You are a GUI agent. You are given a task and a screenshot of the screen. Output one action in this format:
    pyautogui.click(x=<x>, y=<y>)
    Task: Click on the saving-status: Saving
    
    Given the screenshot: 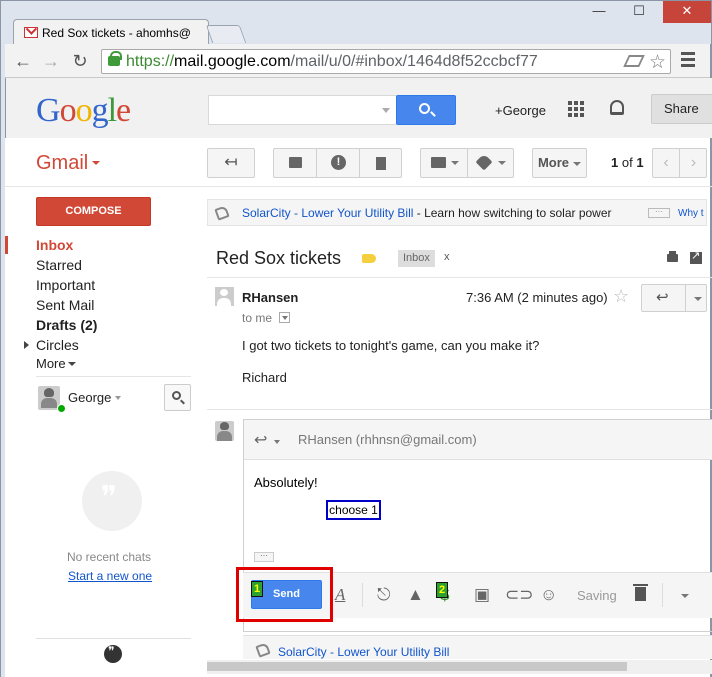 What is the action you would take?
    pyautogui.click(x=597, y=595)
    